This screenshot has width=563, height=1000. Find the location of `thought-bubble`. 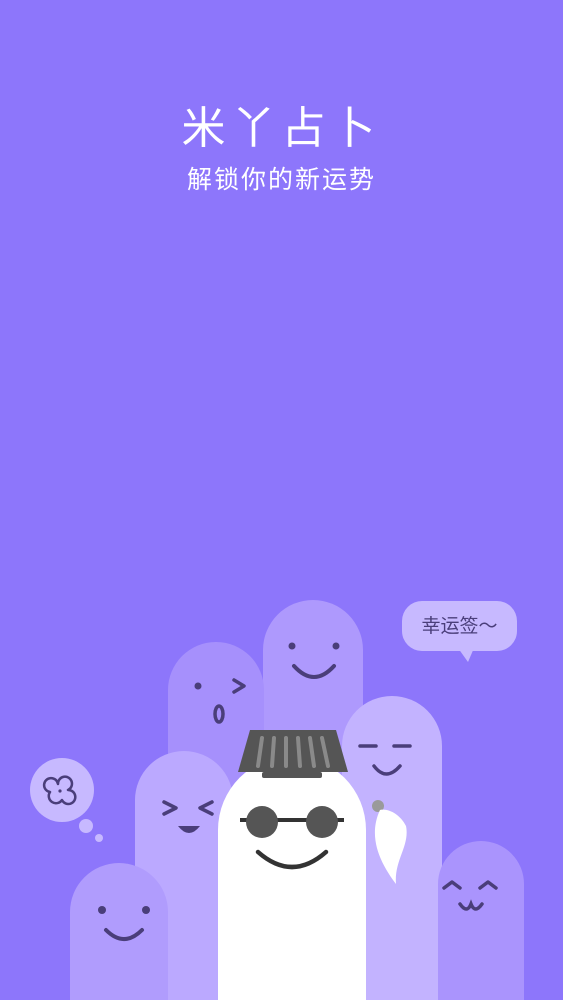

thought-bubble is located at coordinates (66, 800).